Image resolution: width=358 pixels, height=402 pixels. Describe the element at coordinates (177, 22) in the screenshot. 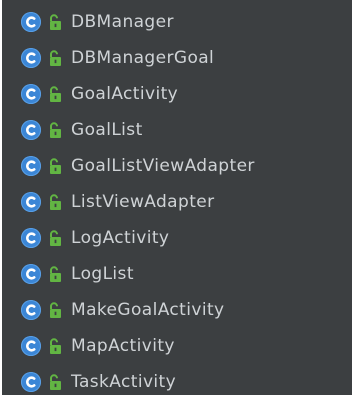

I see `class-row-dbmanager: DBManager` at that location.